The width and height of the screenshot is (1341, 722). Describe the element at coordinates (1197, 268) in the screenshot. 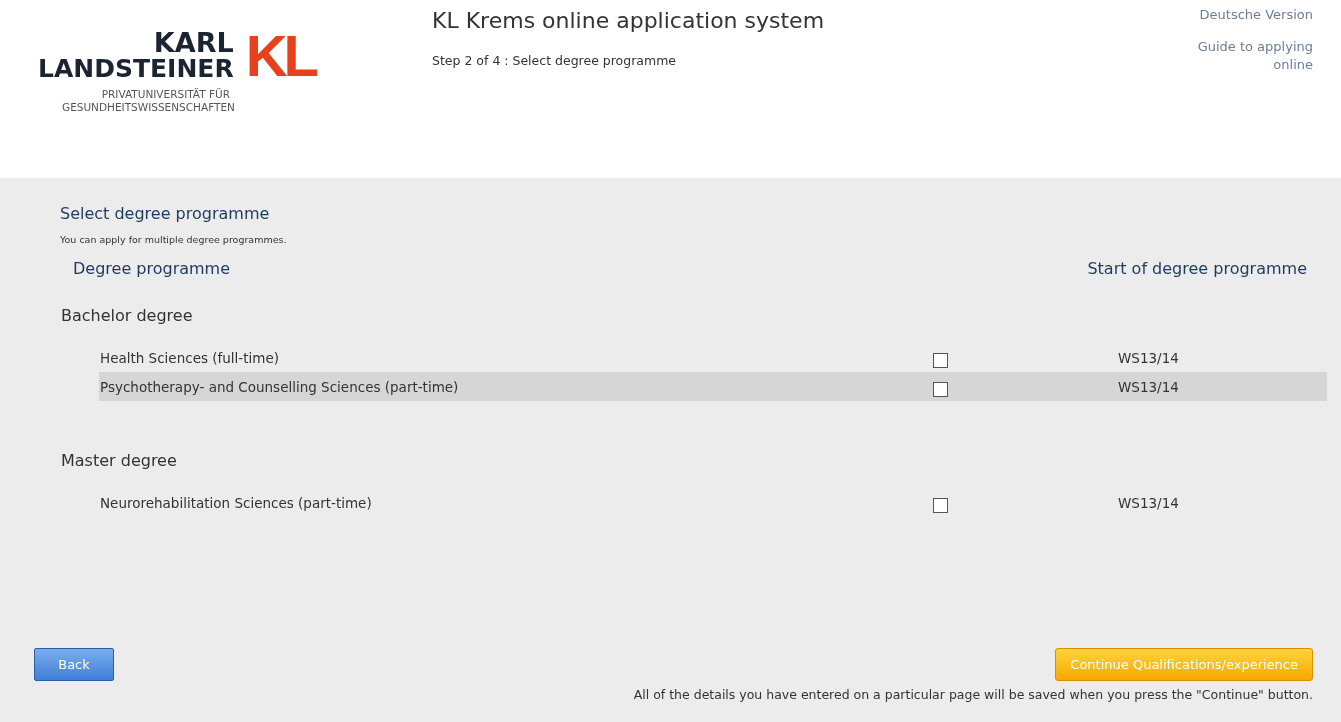

I see `column-header: Start of degree programme` at that location.